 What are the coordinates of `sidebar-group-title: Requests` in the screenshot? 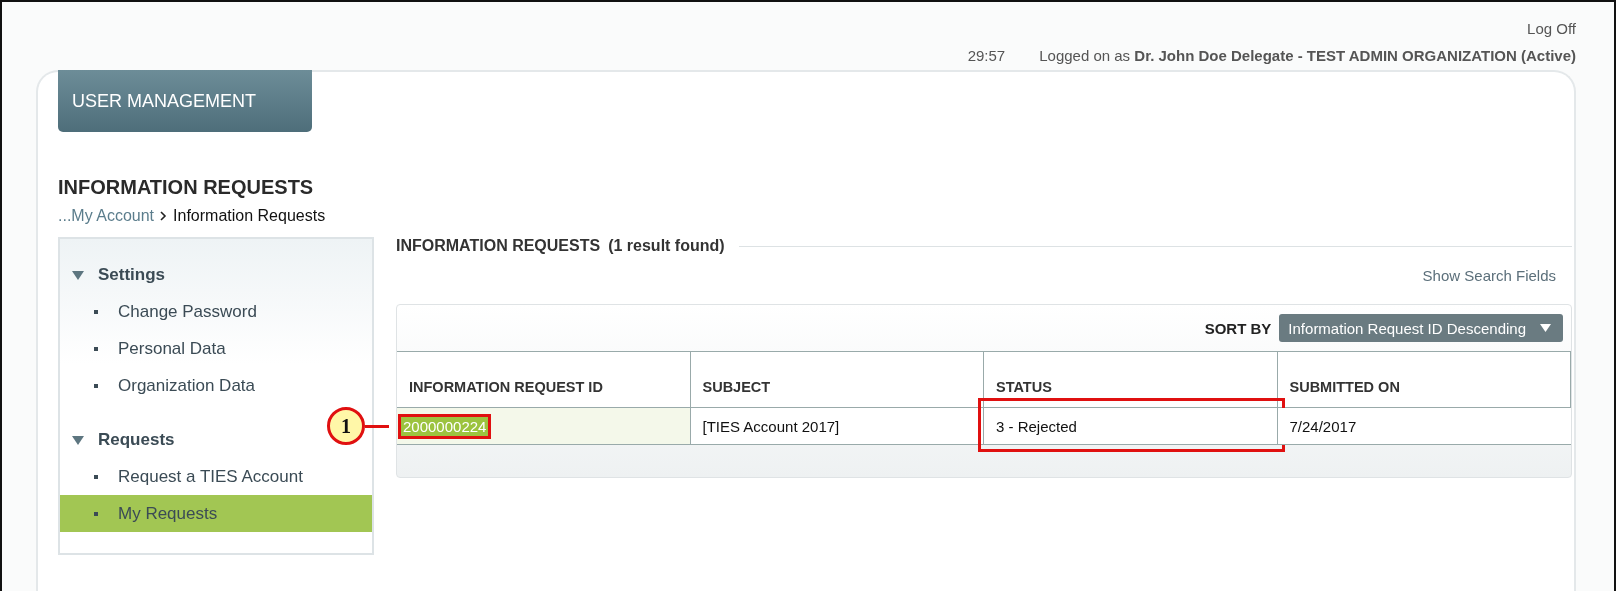 It's located at (136, 440).